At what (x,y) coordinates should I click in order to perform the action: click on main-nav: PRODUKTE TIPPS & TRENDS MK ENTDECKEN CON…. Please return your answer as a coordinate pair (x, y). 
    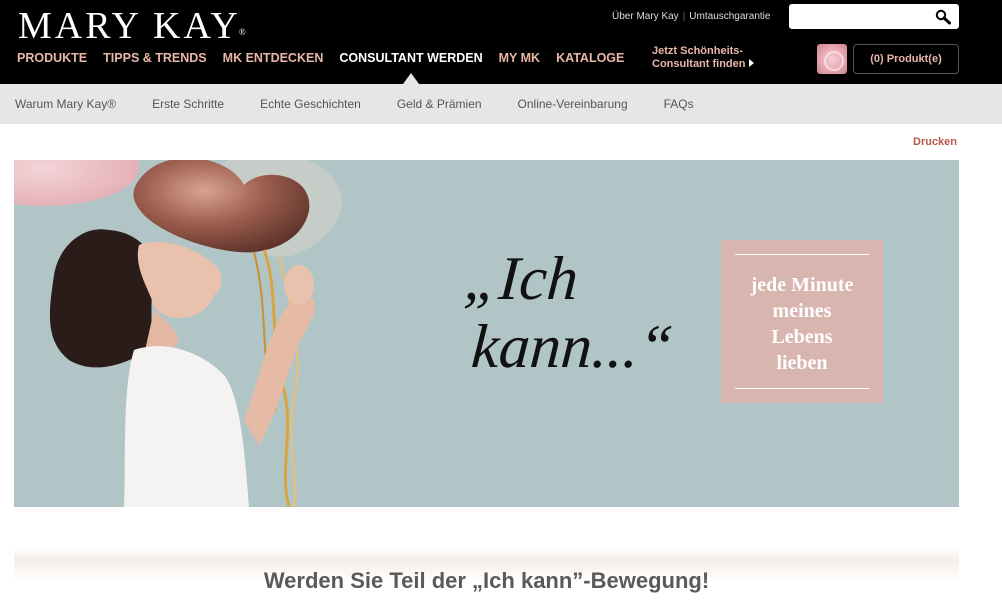
    Looking at the image, I should click on (328, 67).